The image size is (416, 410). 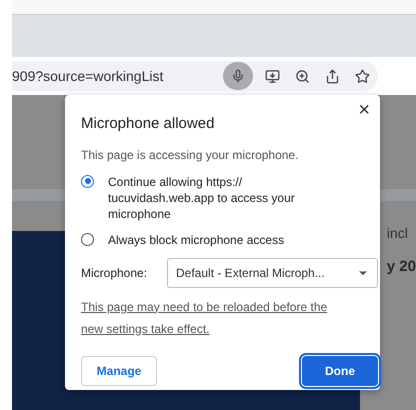 I want to click on install-icon, so click(x=272, y=76).